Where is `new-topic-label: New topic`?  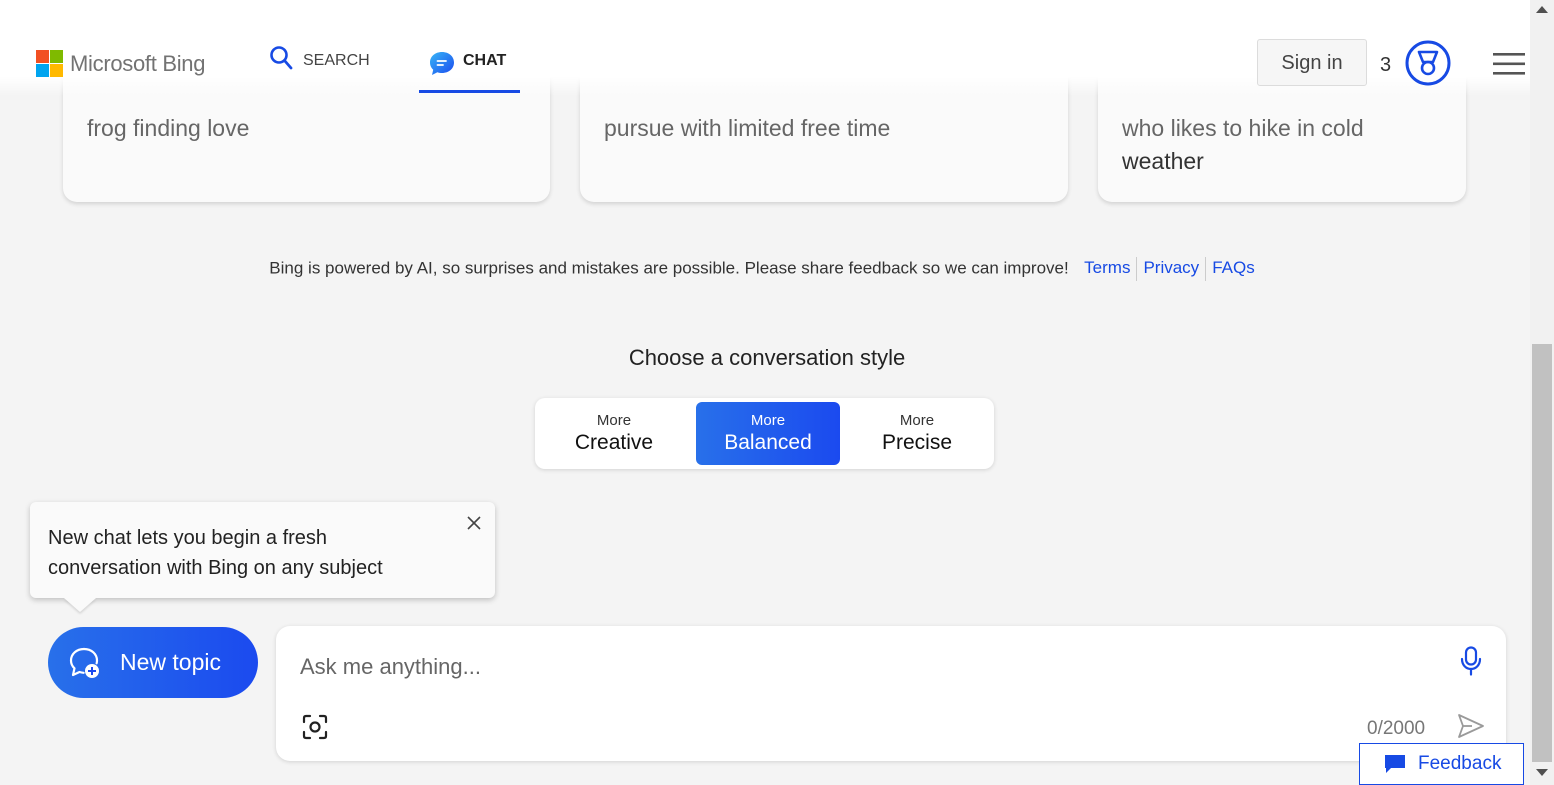
new-topic-label: New topic is located at coordinates (170, 662).